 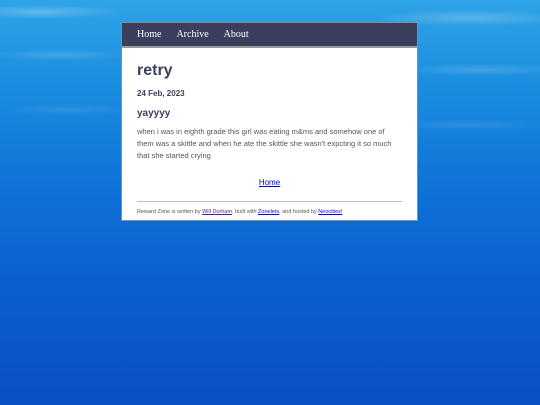 I want to click on home-link: Home, so click(x=269, y=182).